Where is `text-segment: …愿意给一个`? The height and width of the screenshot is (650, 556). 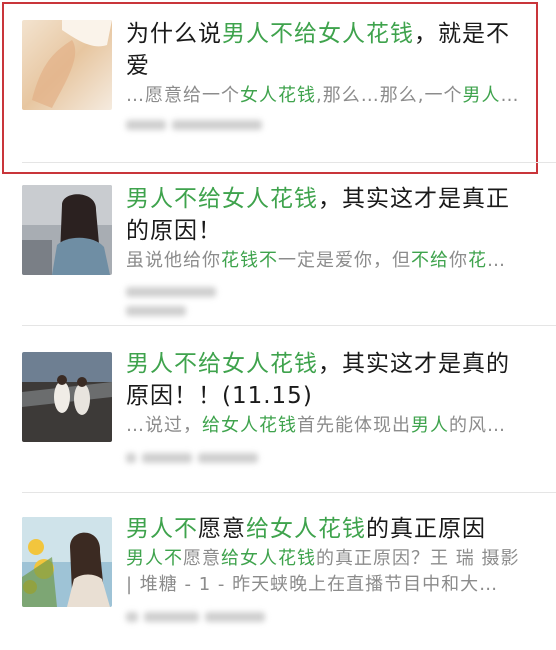
text-segment: …愿意给一个 is located at coordinates (183, 95).